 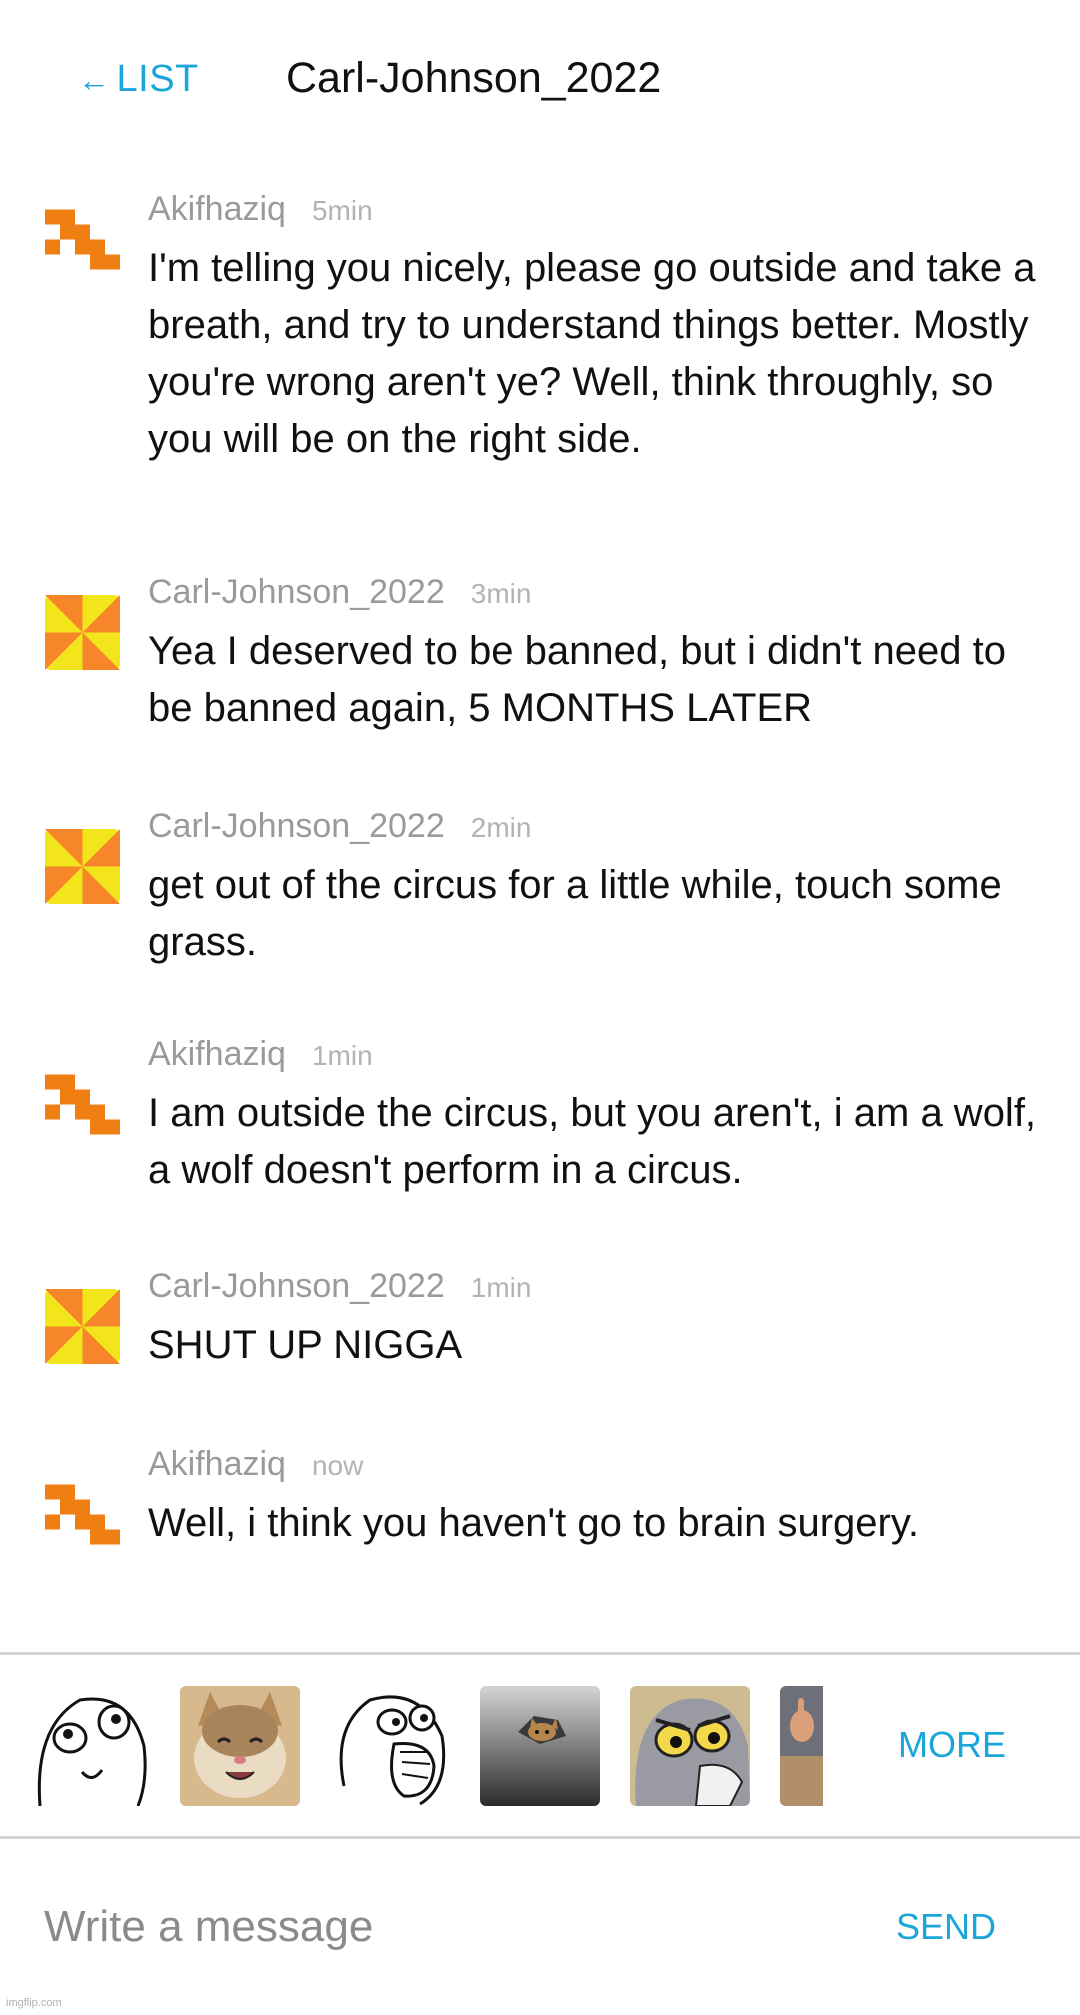 I want to click on chat-header: ← LIST Carl-Johnson_2022, so click(x=540, y=80).